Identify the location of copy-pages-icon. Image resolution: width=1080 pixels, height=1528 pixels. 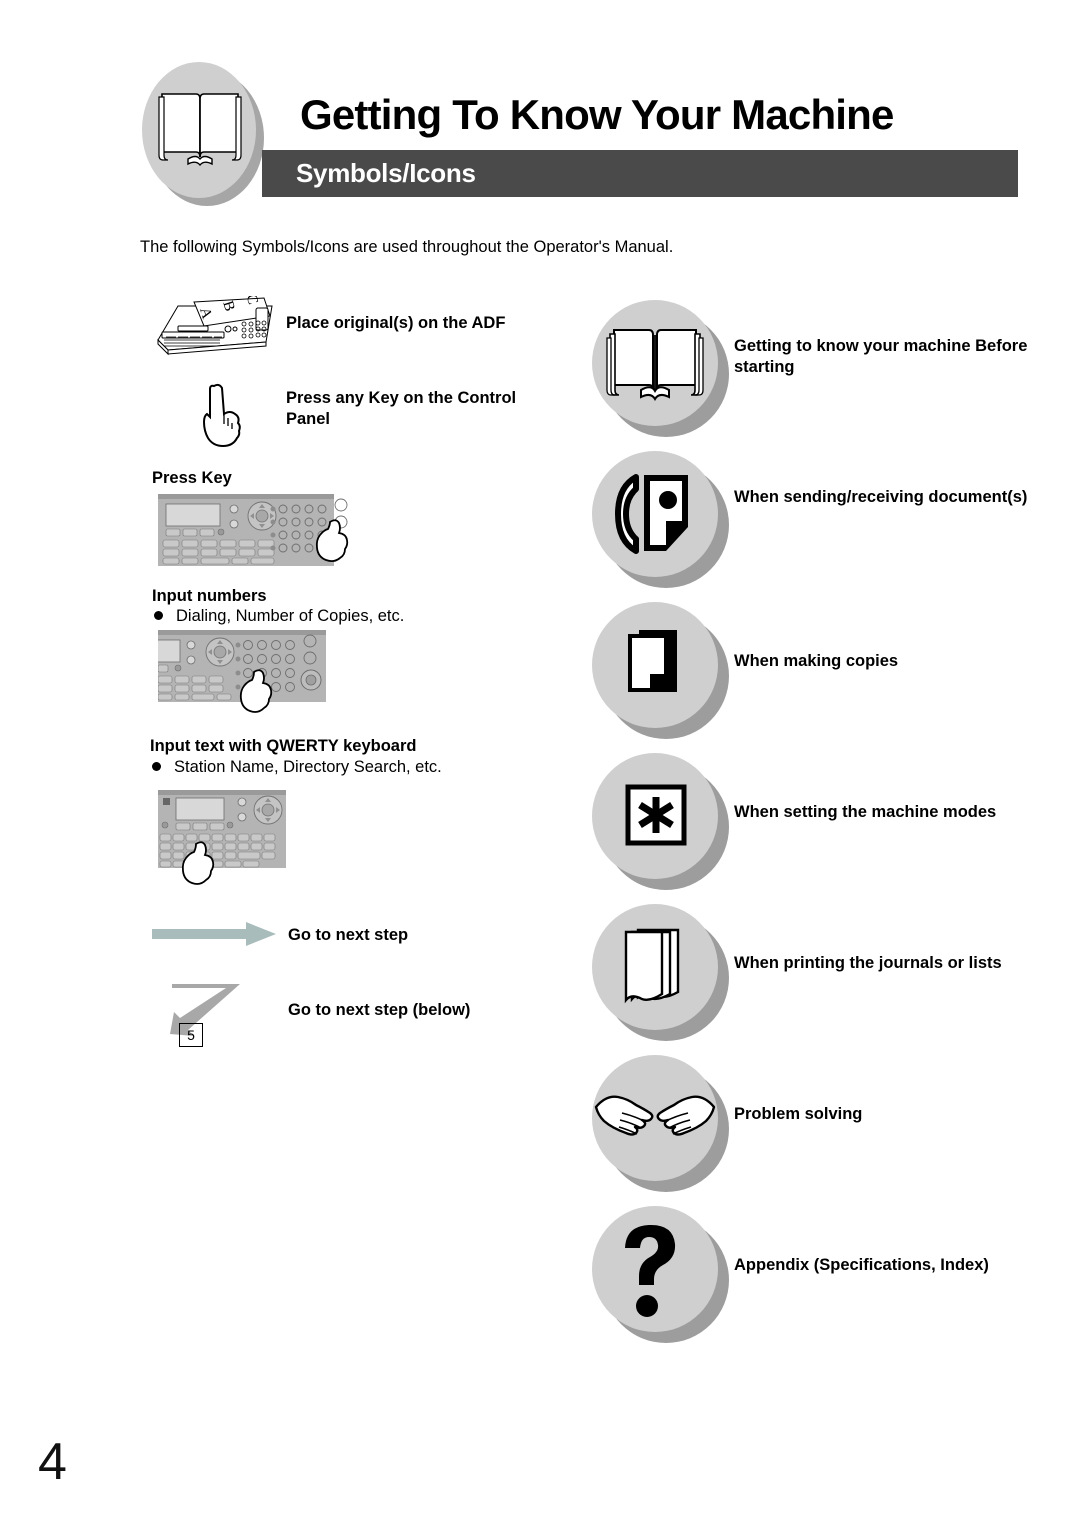
(652, 661).